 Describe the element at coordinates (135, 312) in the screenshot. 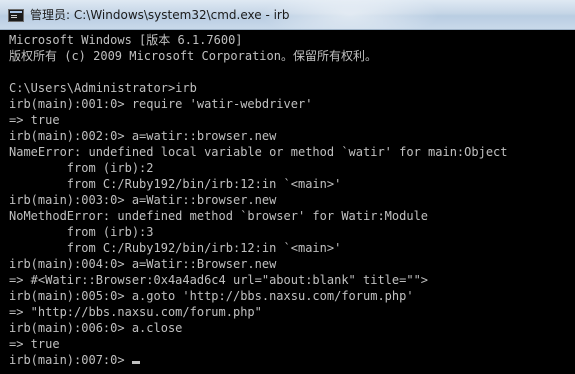

I see `console-line: => "http://bbs.naxsu.com/forum.php"` at that location.